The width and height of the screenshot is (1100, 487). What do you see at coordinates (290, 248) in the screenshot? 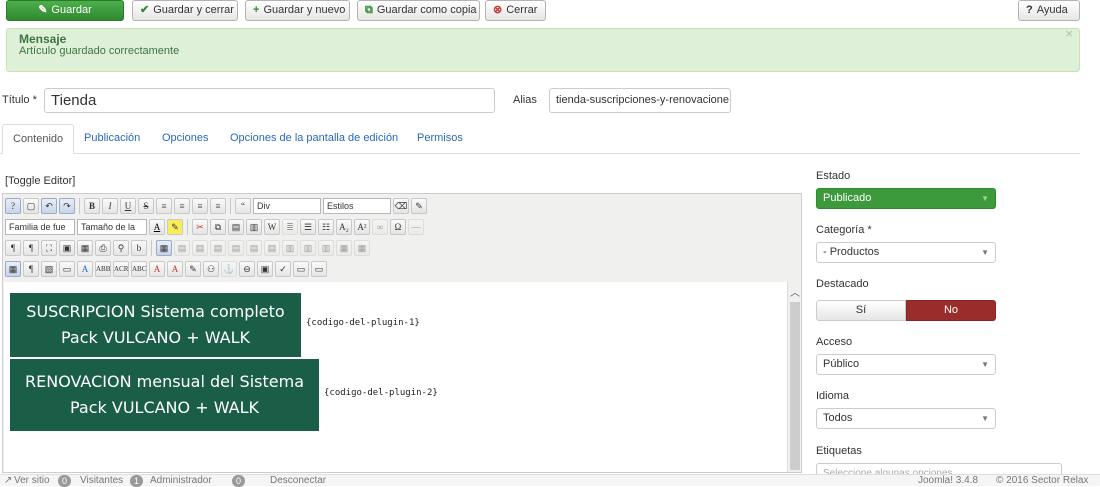
I see `insert-col-before-icon: ▥` at bounding box center [290, 248].